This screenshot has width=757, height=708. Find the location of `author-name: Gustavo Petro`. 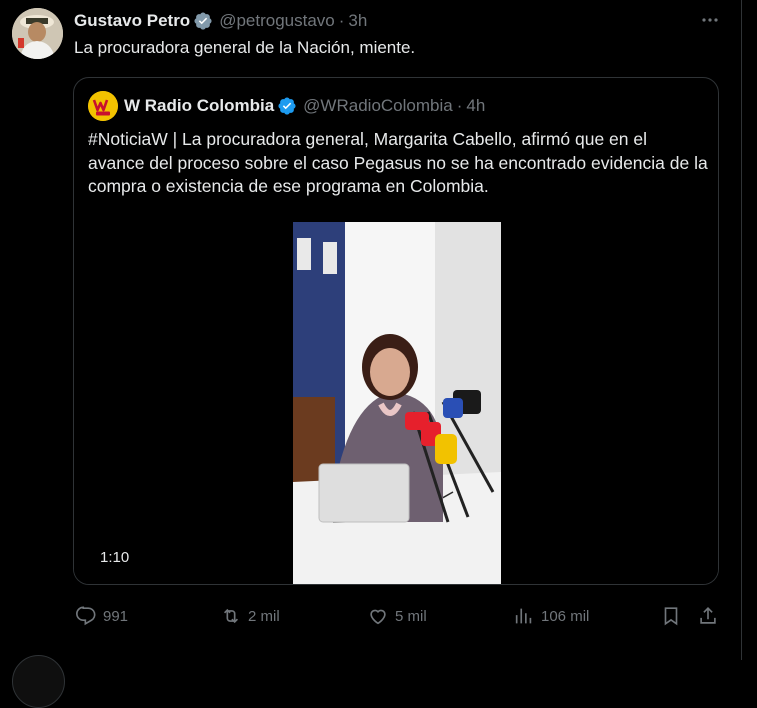

author-name: Gustavo Petro is located at coordinates (132, 21).